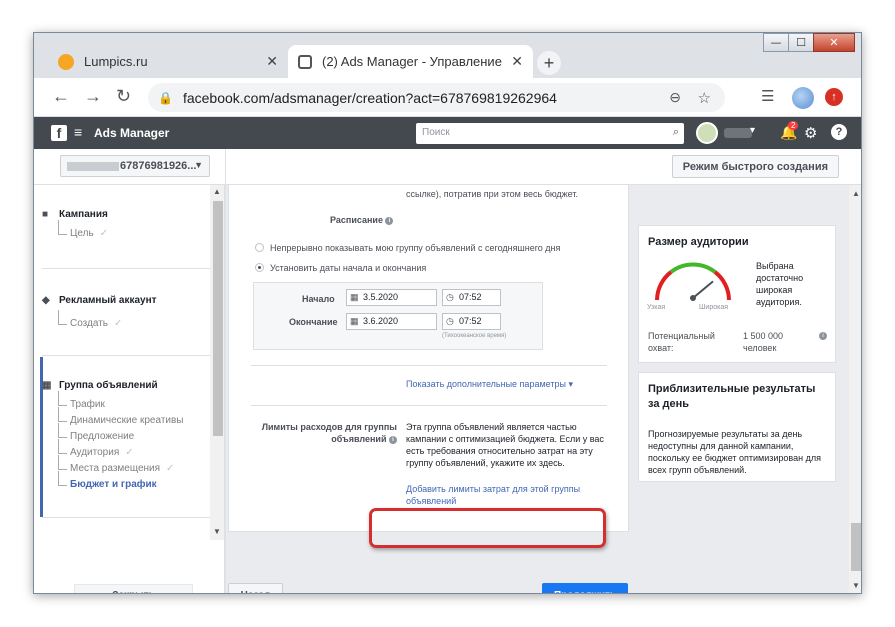 The width and height of the screenshot is (895, 627). What do you see at coordinates (381, 297) in the screenshot?
I see `start-date-value: 3.5.2020` at bounding box center [381, 297].